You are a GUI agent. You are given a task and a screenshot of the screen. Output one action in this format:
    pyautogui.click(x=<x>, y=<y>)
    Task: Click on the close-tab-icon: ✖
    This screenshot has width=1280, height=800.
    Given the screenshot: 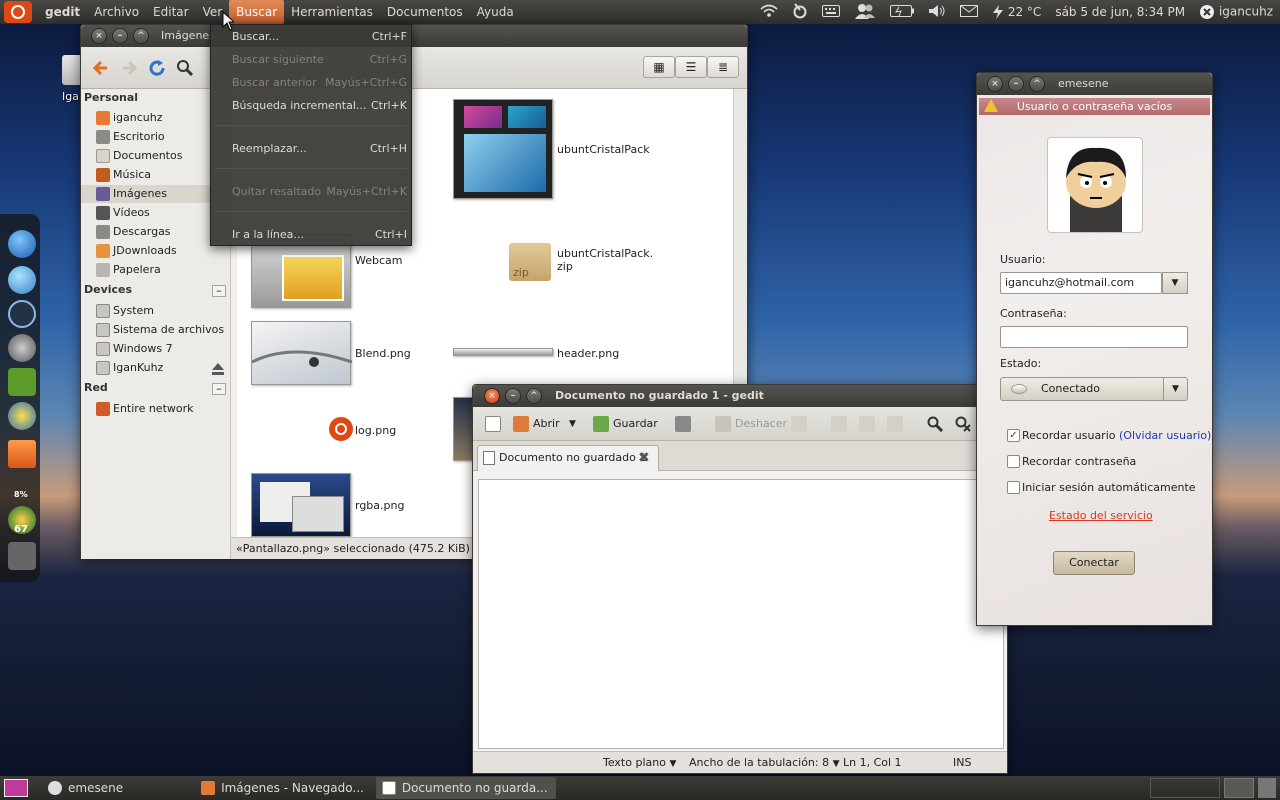 What is the action you would take?
    pyautogui.click(x=644, y=458)
    